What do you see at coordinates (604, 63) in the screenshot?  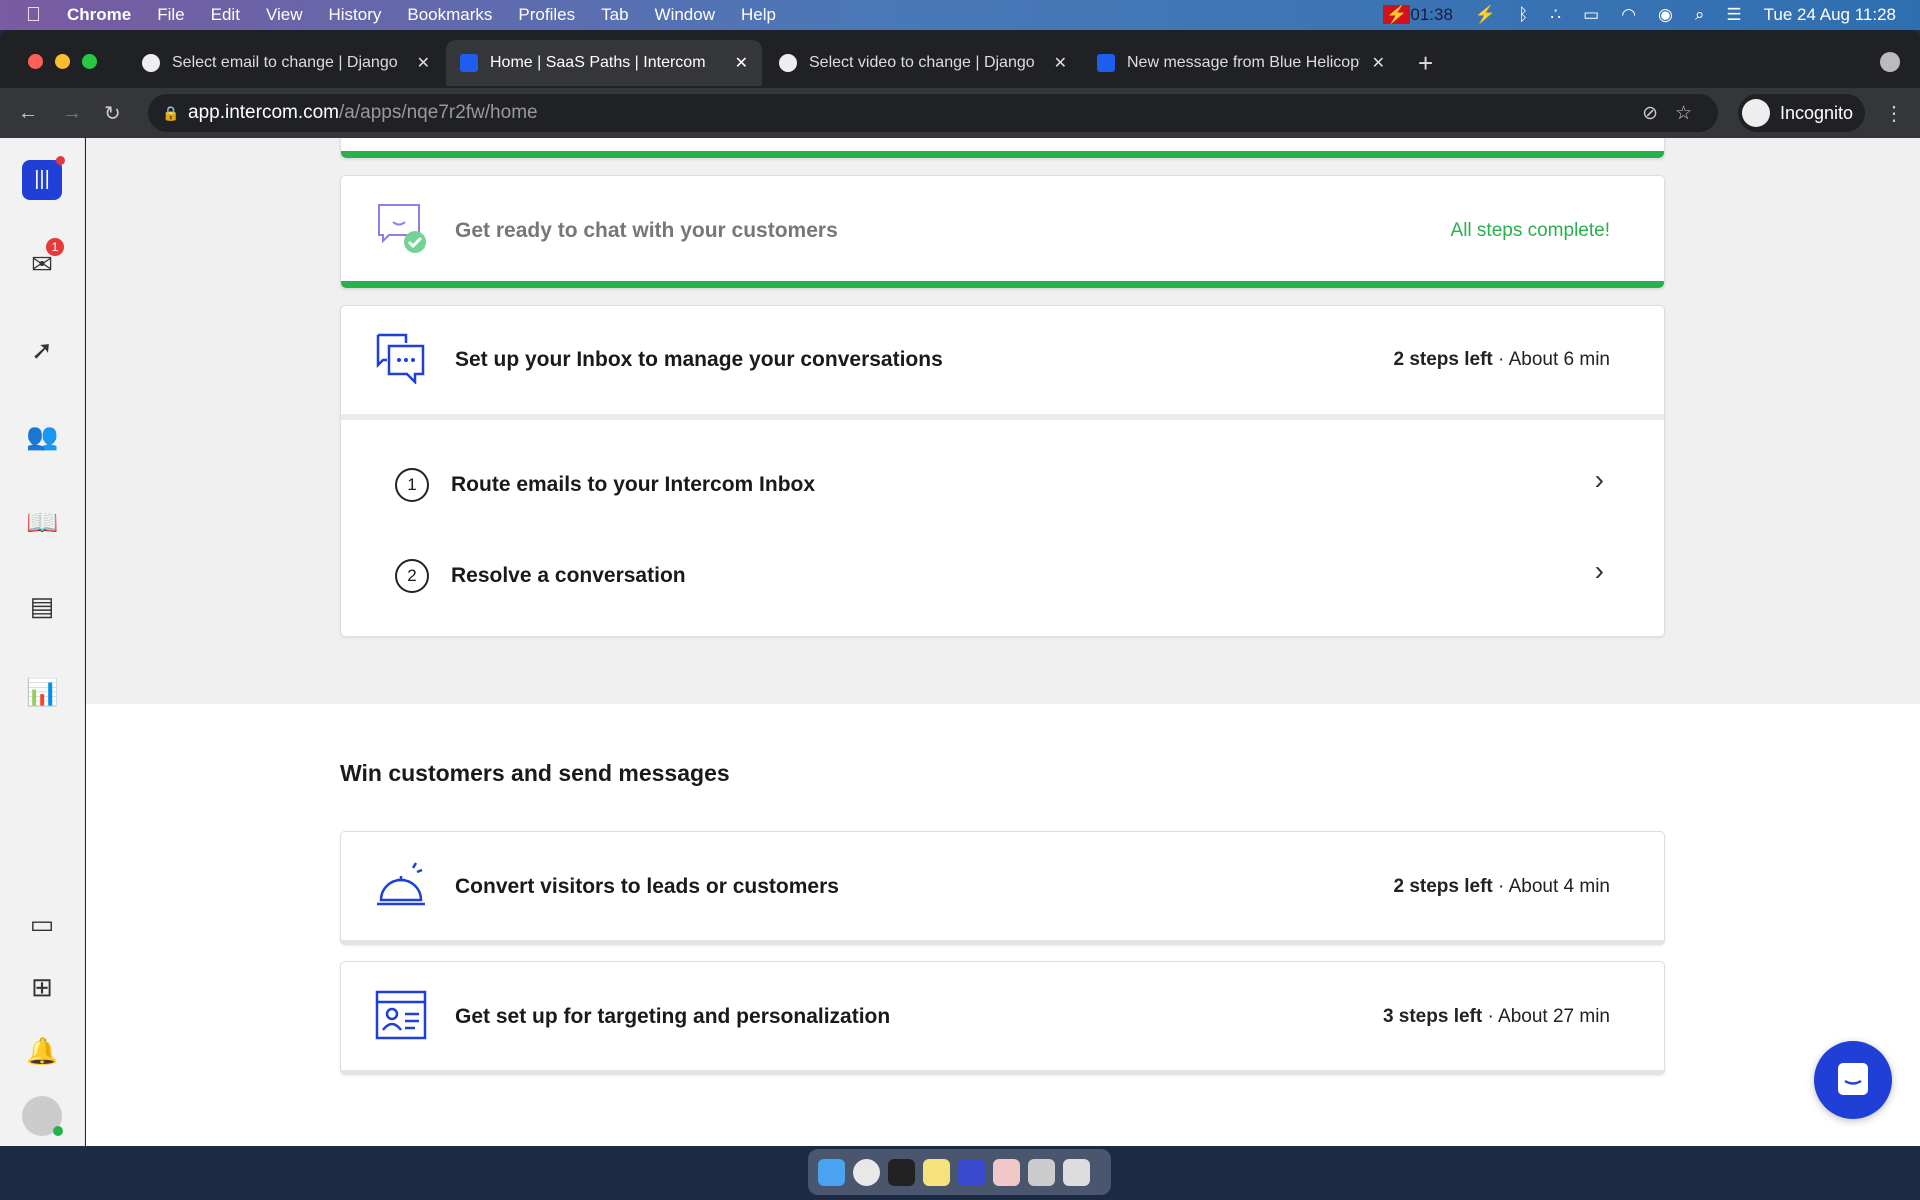 I see `tab-home-intercom: Home | SaaS Paths | Intercom ✕` at bounding box center [604, 63].